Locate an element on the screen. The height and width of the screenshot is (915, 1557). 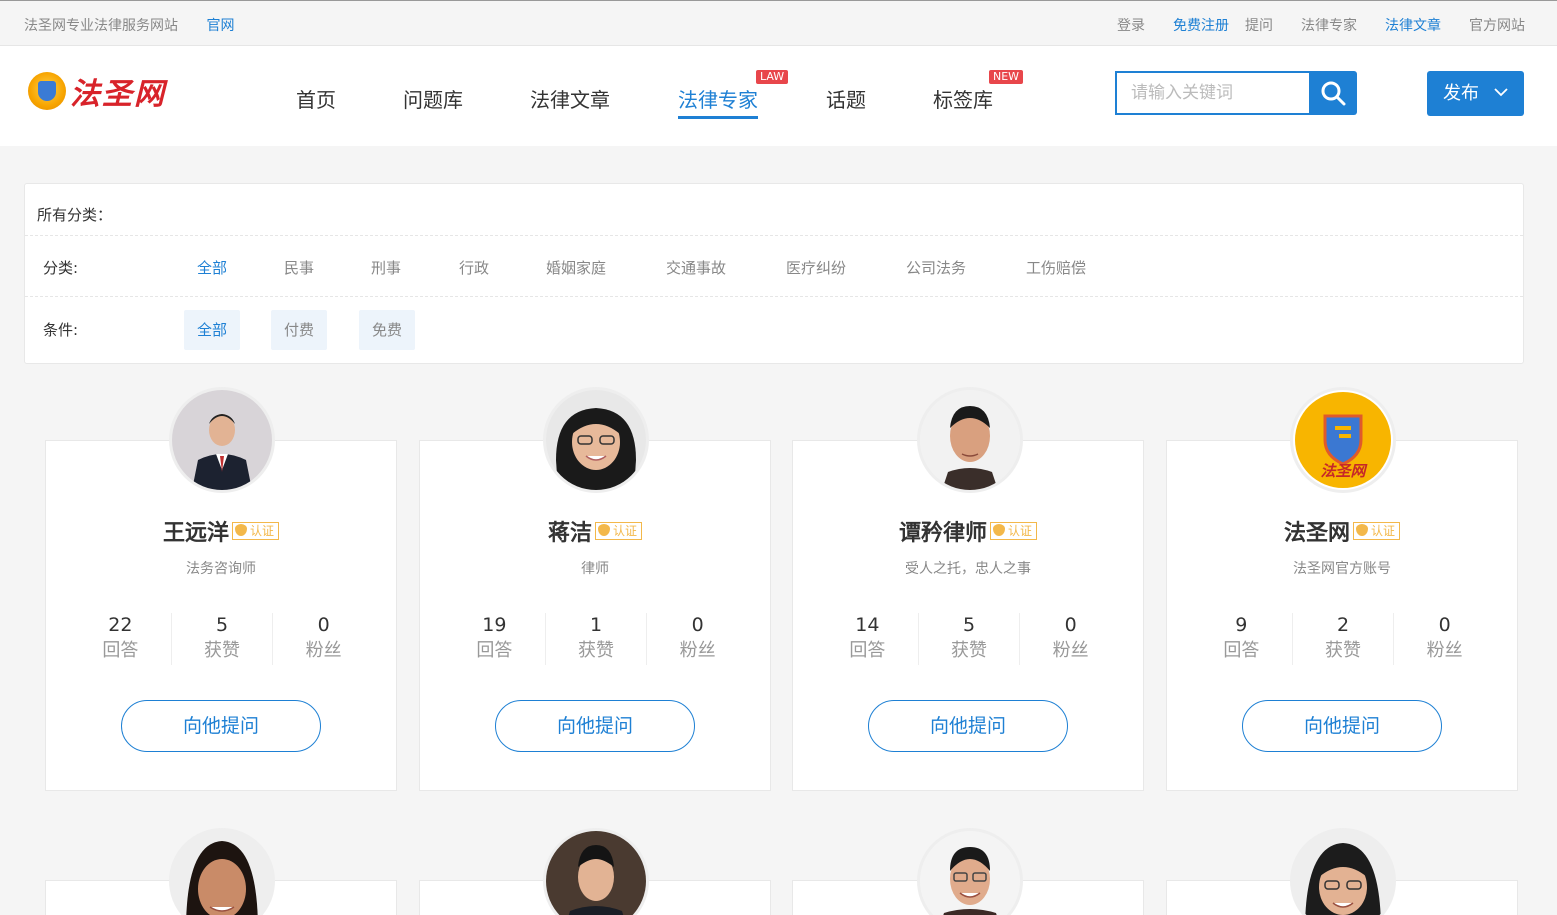
official-site-link: 官方网站 is located at coordinates (1497, 25).